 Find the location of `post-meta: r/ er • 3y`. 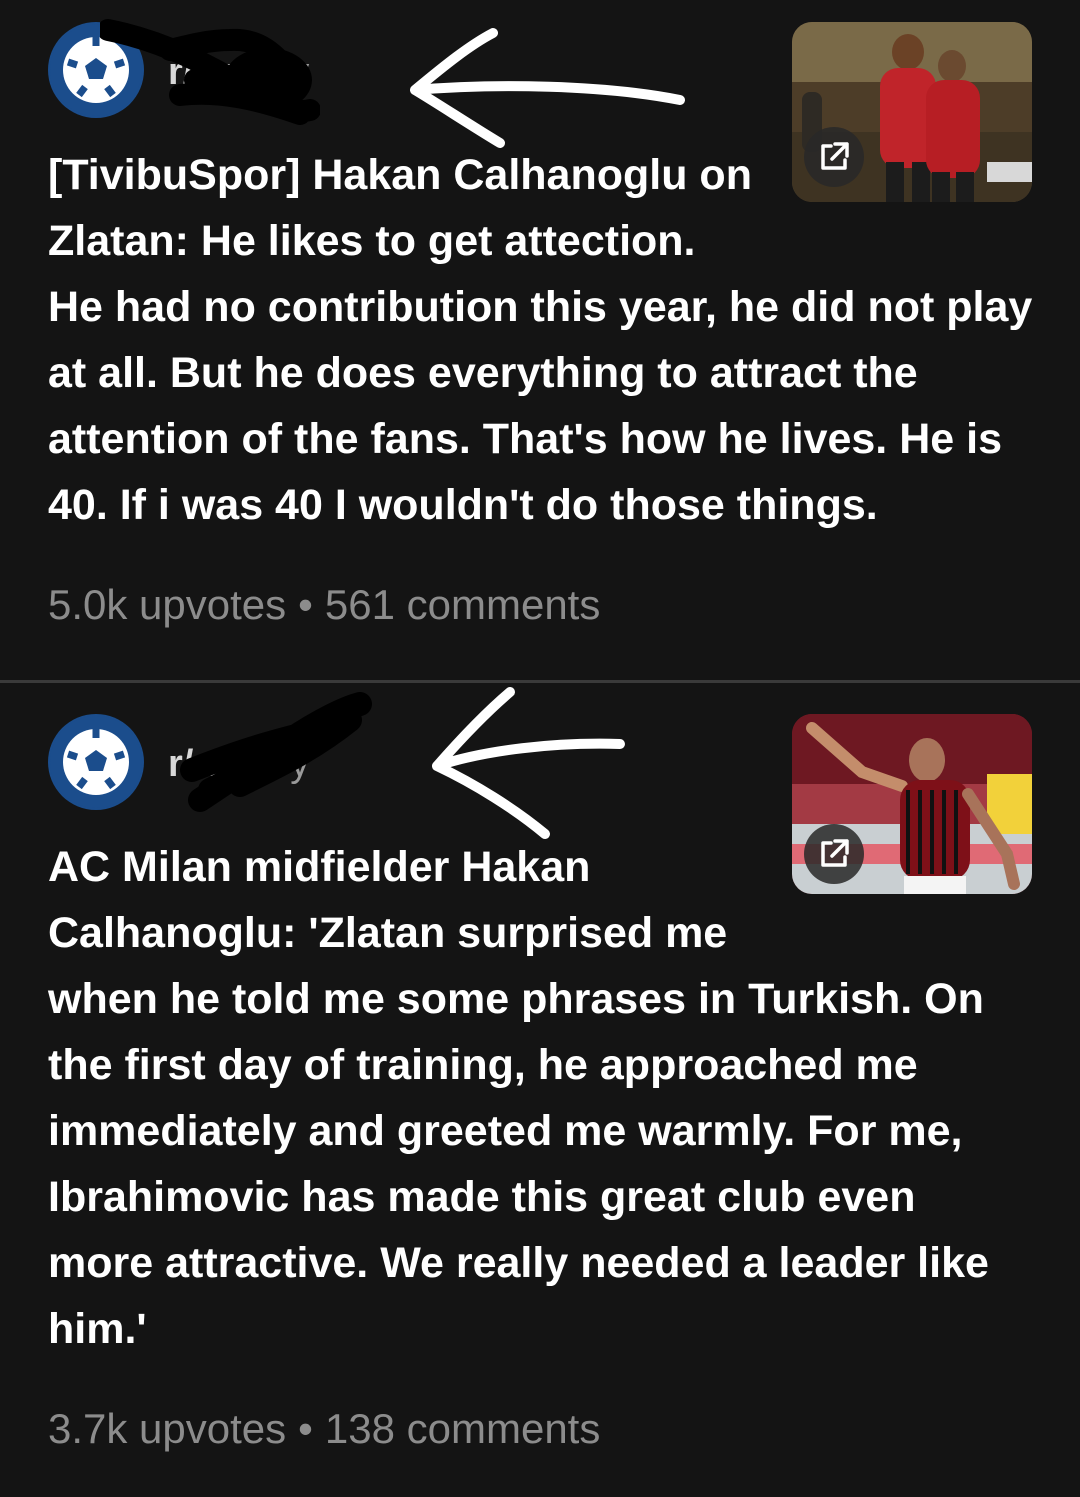

post-meta: r/ er • 3y is located at coordinates (238, 764).